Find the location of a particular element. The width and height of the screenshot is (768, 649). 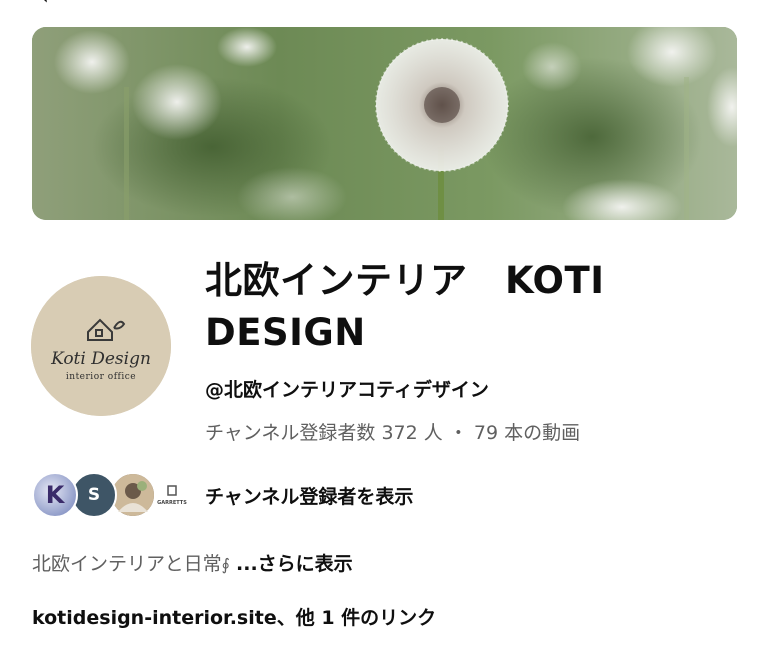

channel-avatar: Koti Design interior office is located at coordinates (101, 346).